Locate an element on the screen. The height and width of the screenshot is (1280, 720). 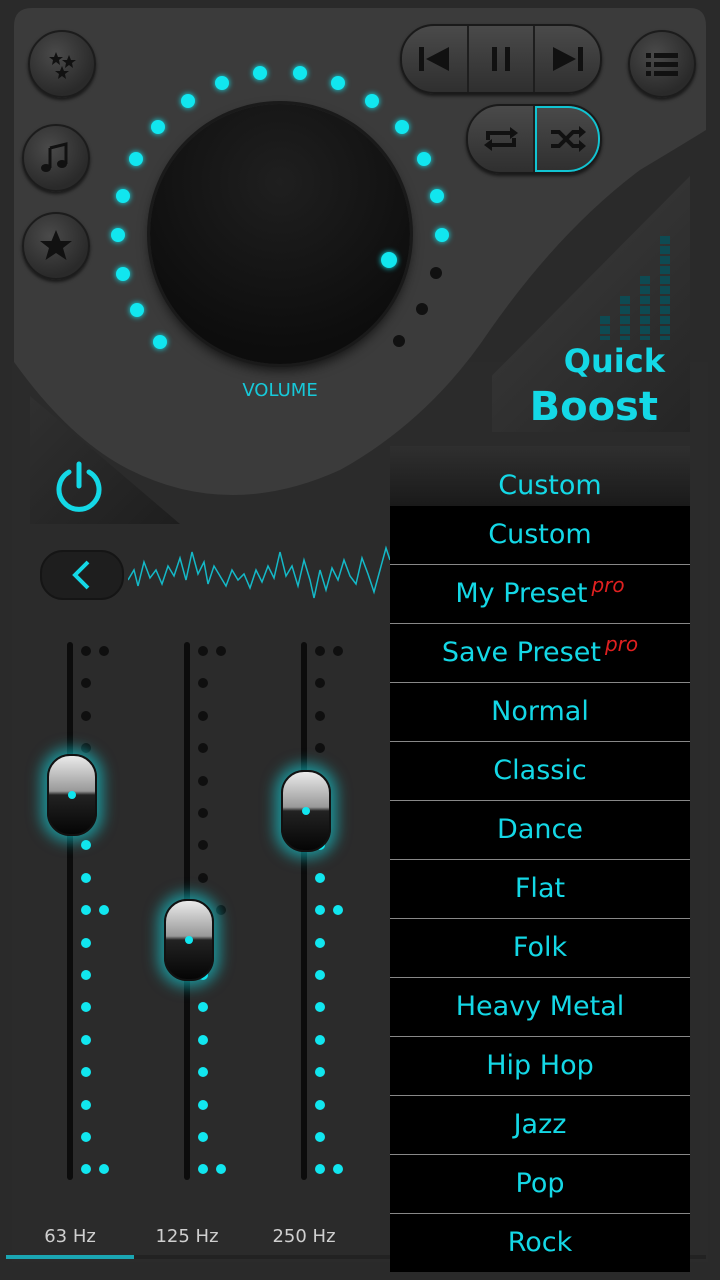
preset-option-label: Rock is located at coordinates (540, 1242).